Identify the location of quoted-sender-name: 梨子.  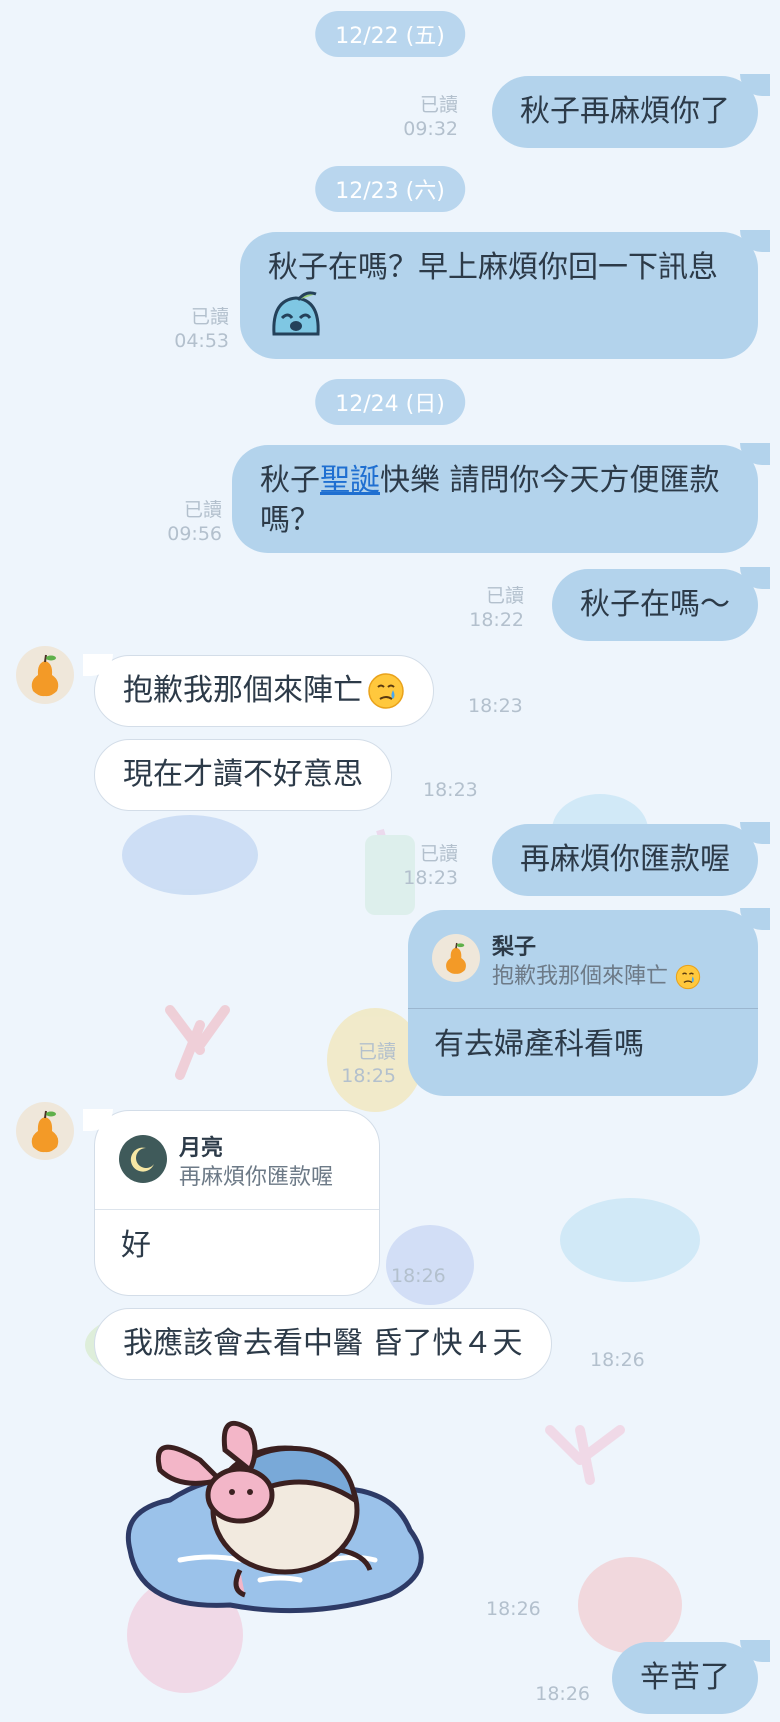
(514, 947).